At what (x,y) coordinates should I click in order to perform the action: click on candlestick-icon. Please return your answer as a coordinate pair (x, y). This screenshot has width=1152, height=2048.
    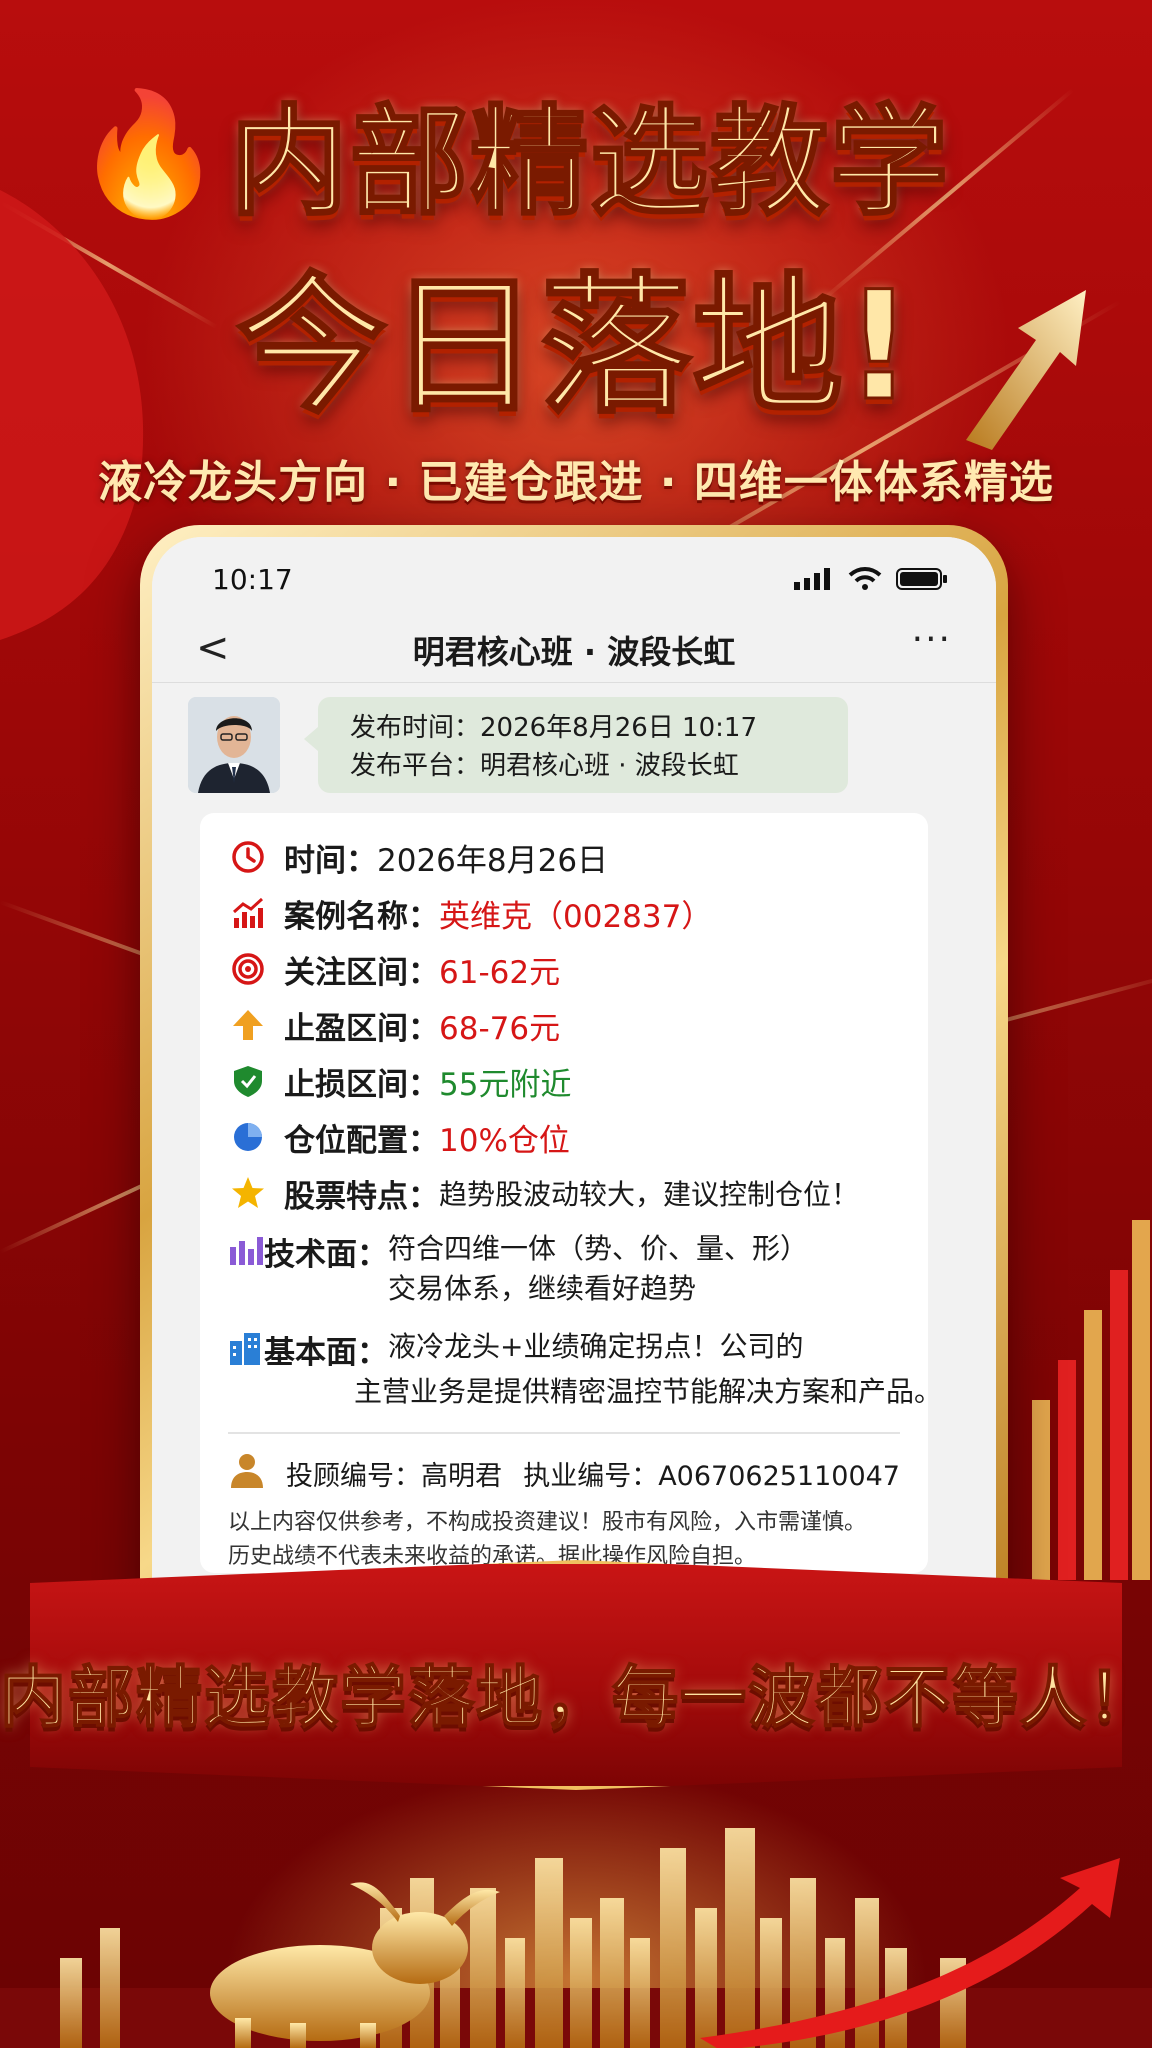
    Looking at the image, I should click on (246, 1252).